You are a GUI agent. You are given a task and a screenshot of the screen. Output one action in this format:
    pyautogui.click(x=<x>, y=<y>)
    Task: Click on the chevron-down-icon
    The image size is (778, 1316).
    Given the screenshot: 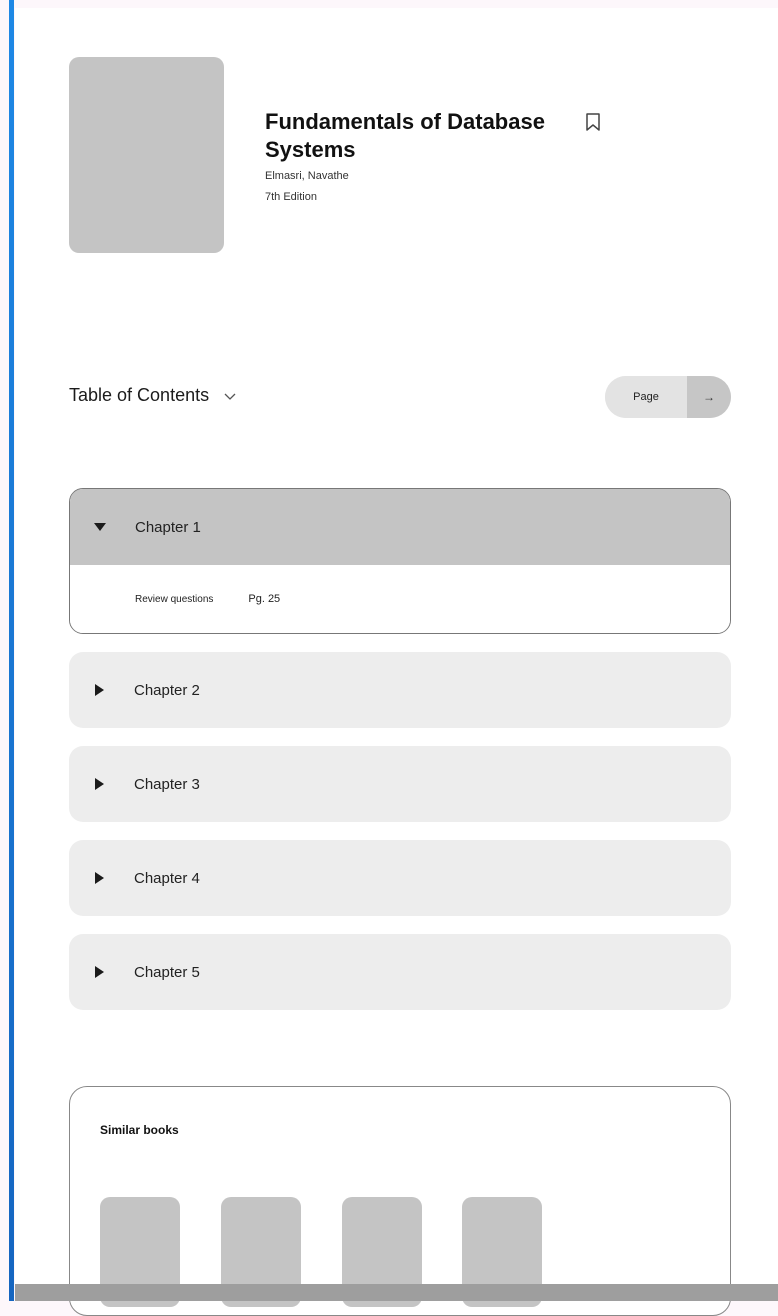 What is the action you would take?
    pyautogui.click(x=230, y=396)
    